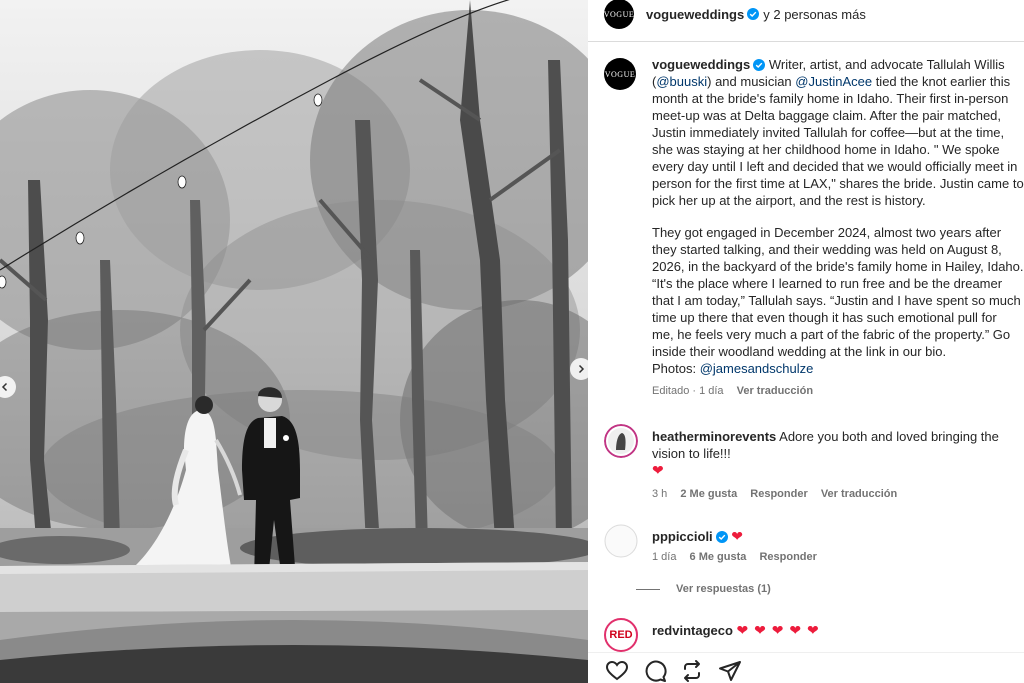 This screenshot has height=683, width=1024. I want to click on view-replies-label: Ver respuestas (1), so click(723, 589).